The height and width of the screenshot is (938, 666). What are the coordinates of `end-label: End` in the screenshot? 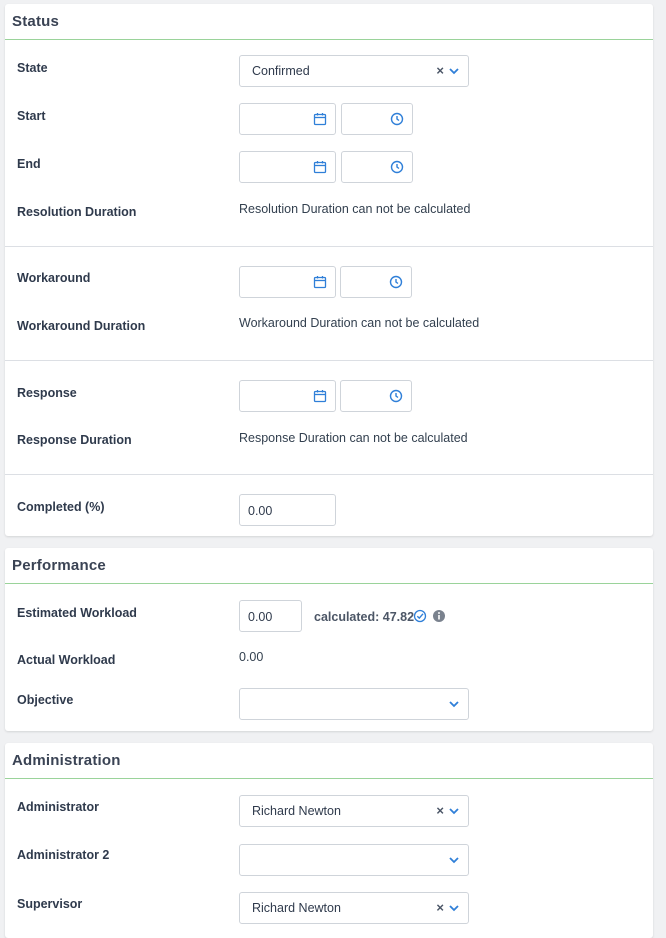 It's located at (29, 164).